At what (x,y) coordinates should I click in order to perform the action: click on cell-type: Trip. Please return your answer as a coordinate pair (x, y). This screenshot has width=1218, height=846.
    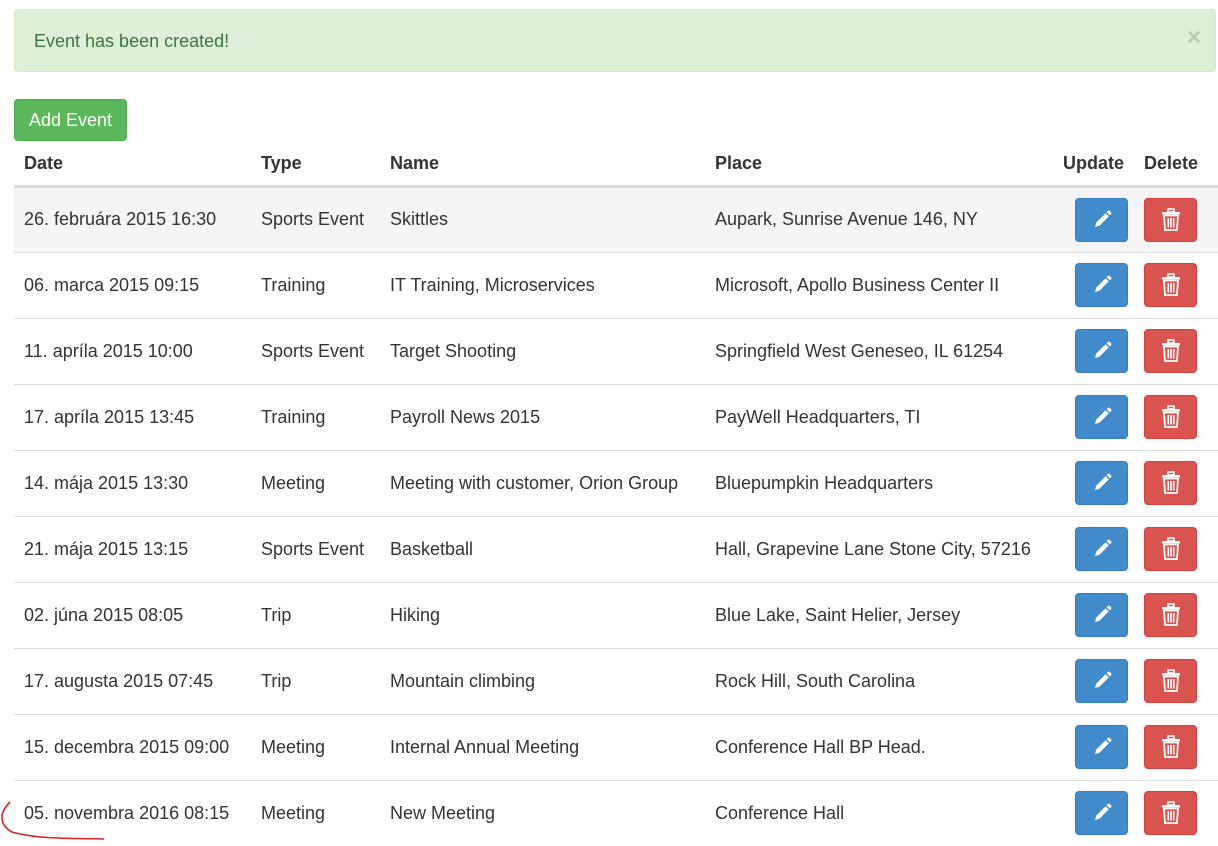
    Looking at the image, I should click on (315, 614).